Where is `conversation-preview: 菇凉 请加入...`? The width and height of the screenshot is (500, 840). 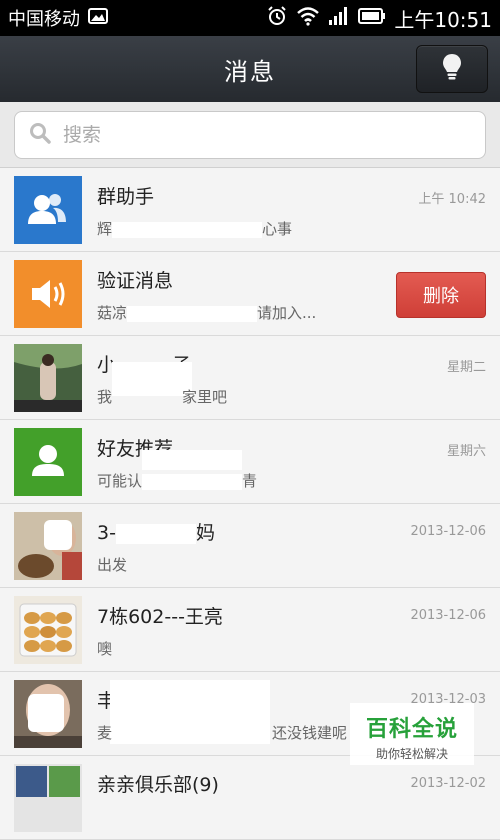
conversation-preview: 菇凉 请加入... is located at coordinates (206, 312).